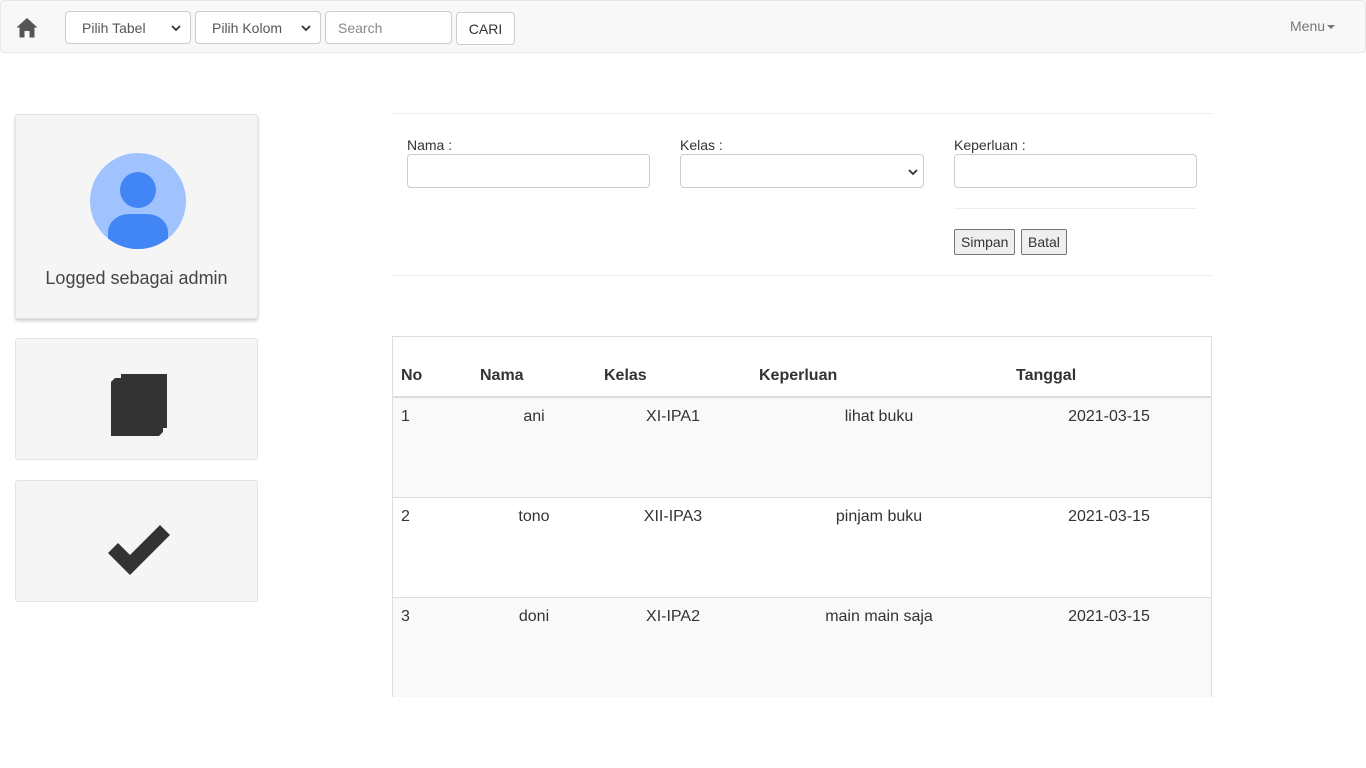  I want to click on cancel-button: Batal, so click(1044, 242).